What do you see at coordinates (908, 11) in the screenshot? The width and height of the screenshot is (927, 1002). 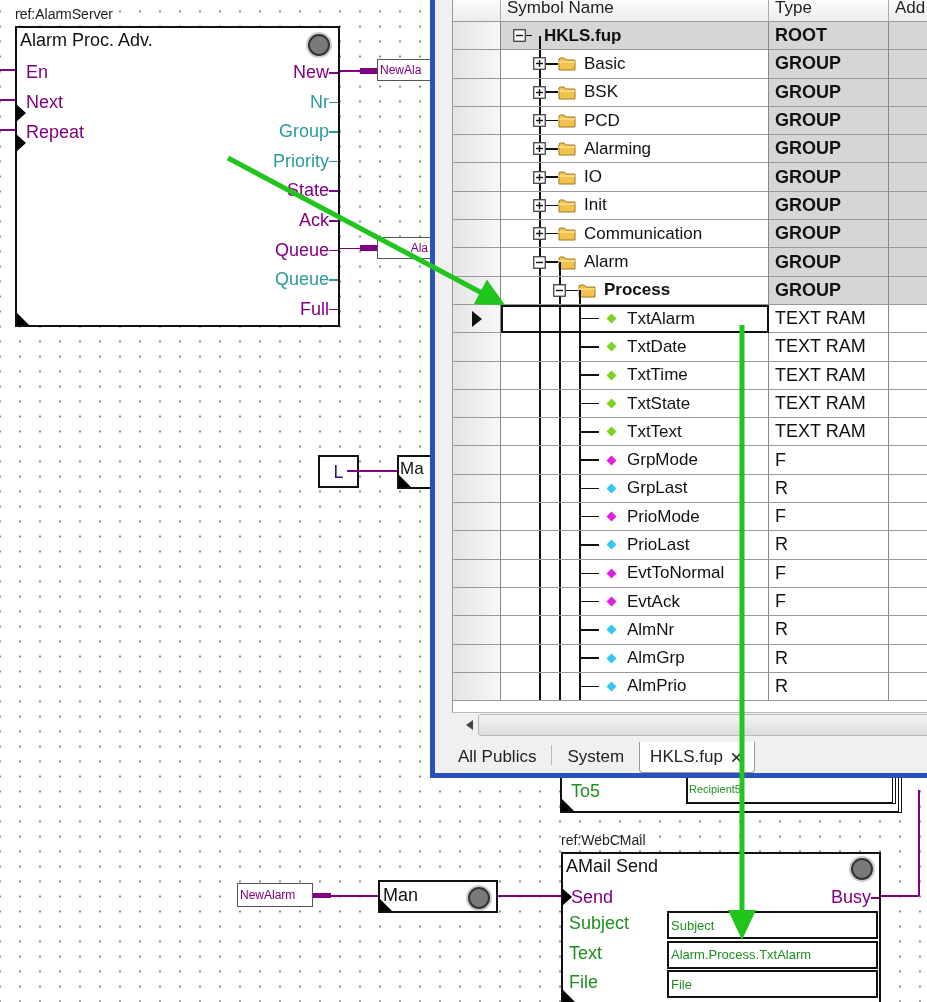 I see `column-header: Add` at bounding box center [908, 11].